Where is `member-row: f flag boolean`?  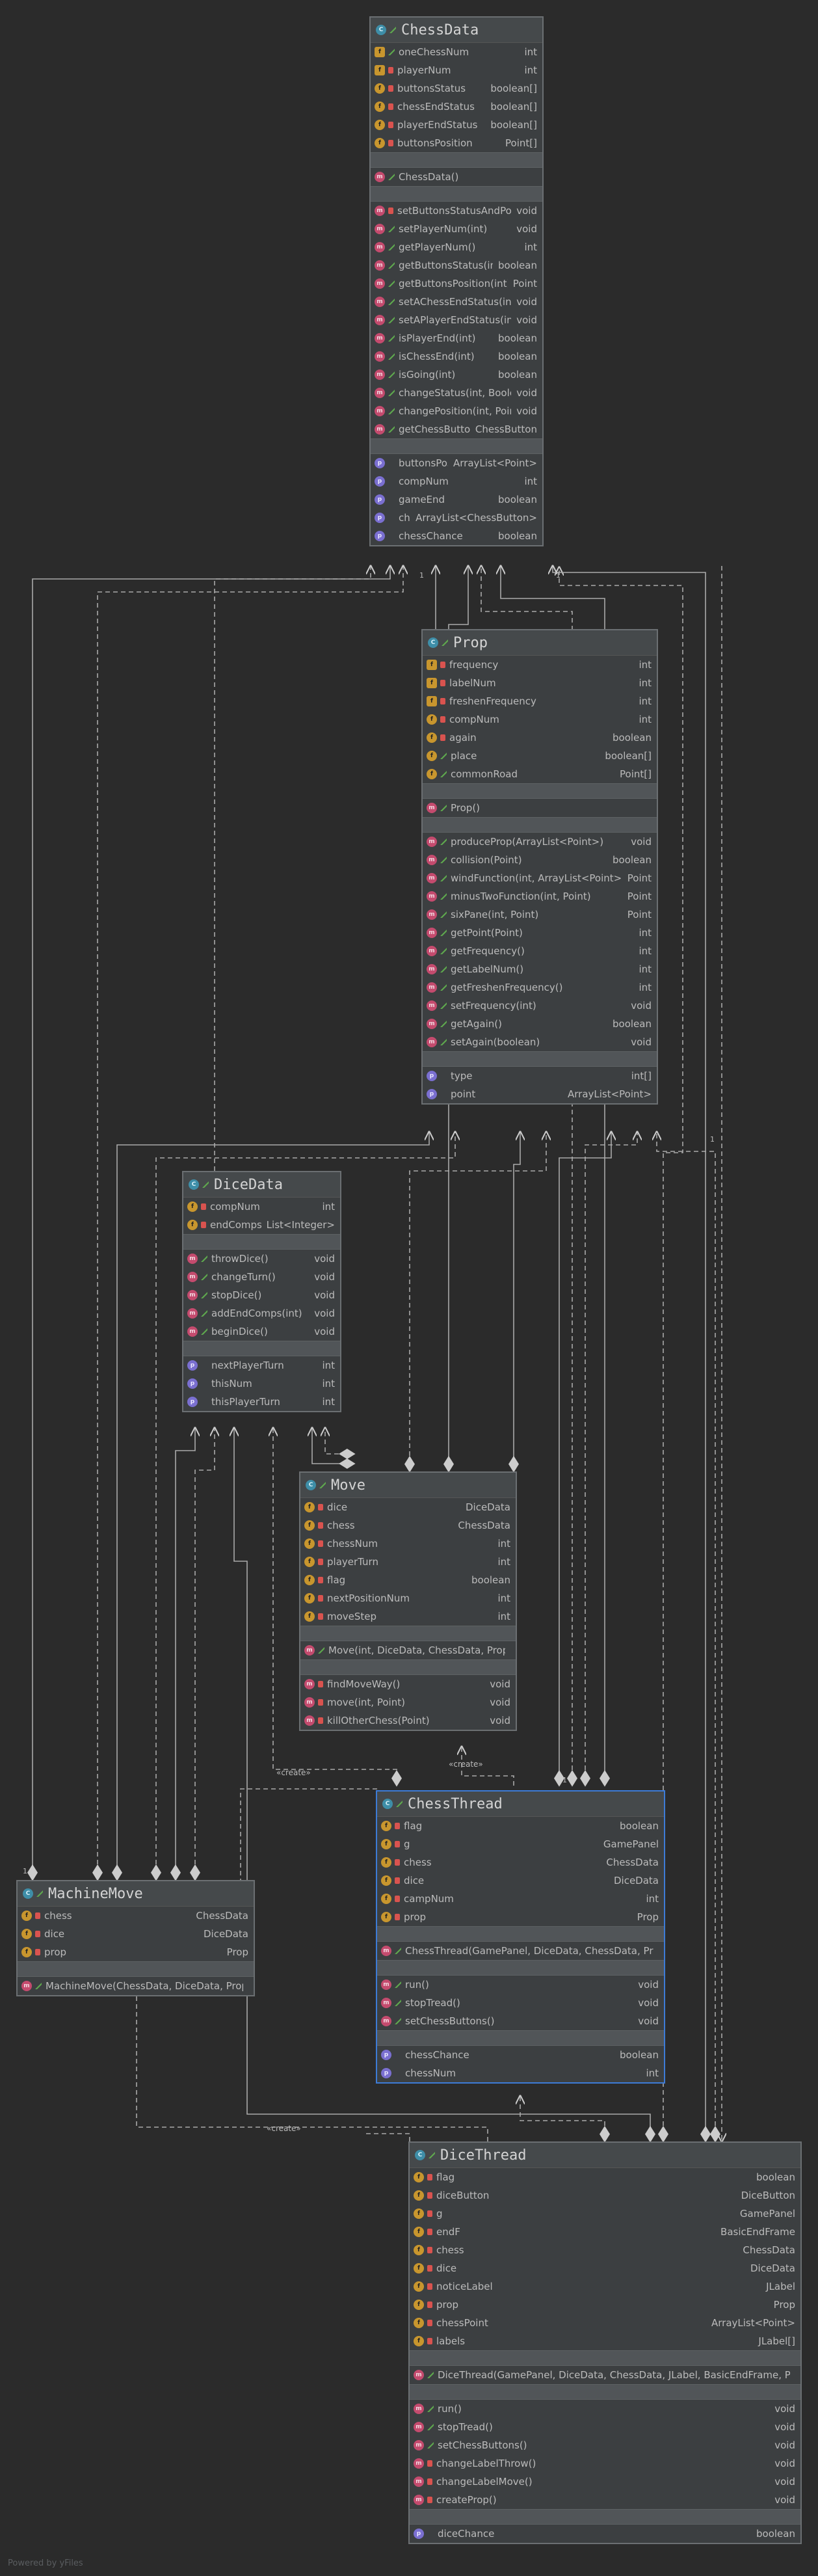
member-row: f flag boolean is located at coordinates (520, 1826).